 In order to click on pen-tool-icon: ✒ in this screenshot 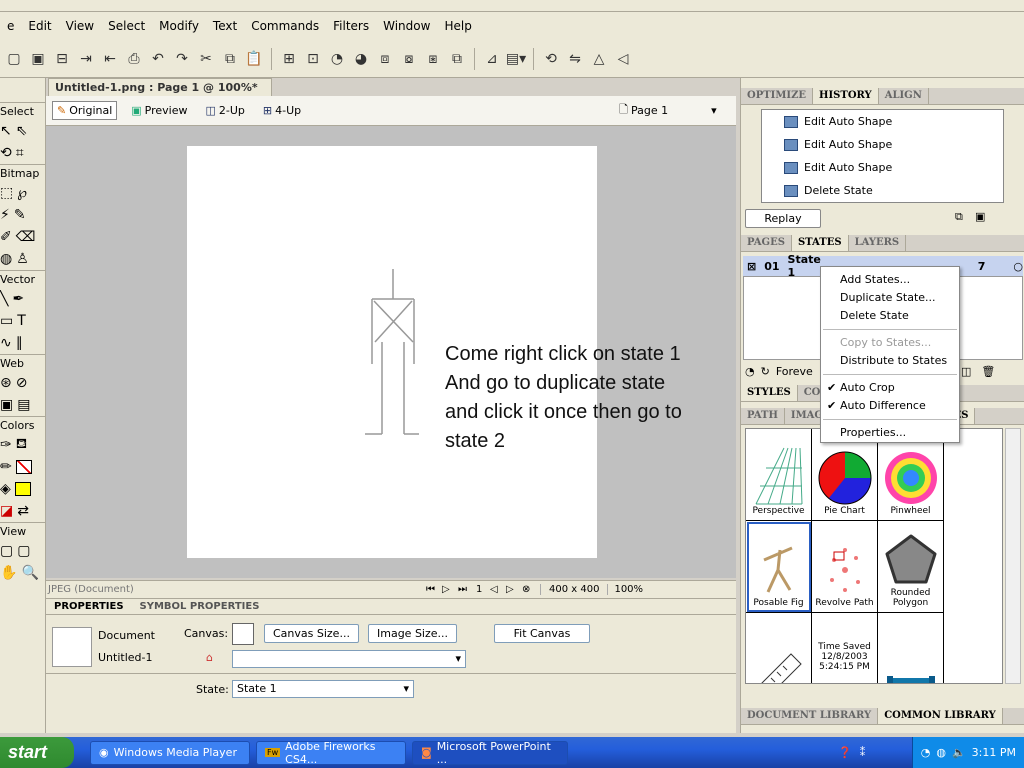, I will do `click(18, 299)`.